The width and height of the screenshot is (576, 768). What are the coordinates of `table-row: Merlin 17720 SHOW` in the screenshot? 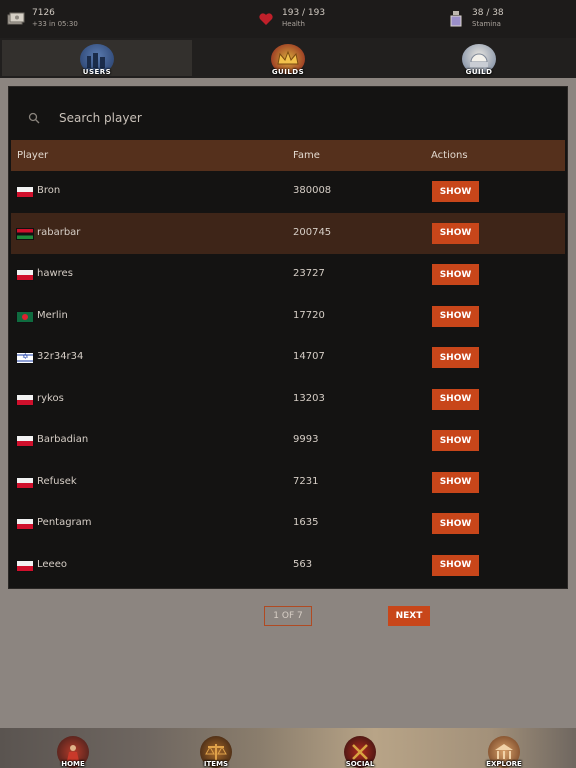 It's located at (288, 317).